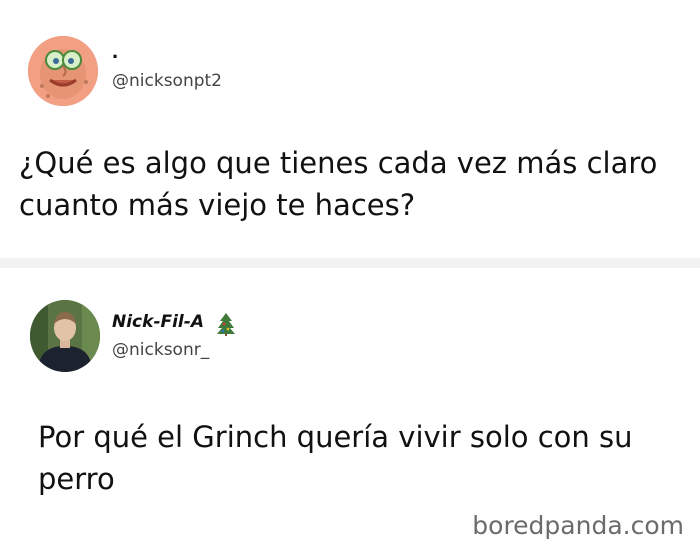  Describe the element at coordinates (226, 324) in the screenshot. I see `christmas-tree-icon` at that location.